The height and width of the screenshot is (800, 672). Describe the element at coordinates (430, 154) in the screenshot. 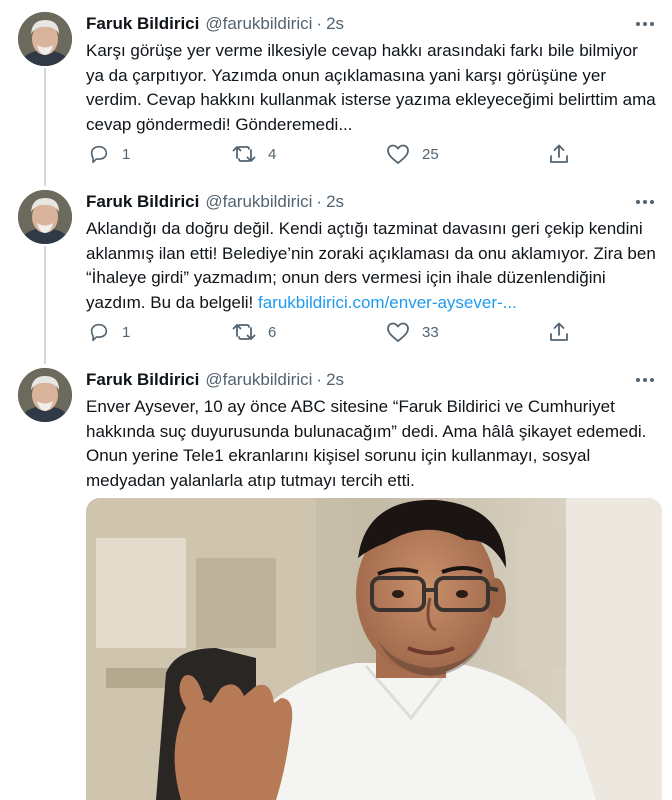

I see `like-count: 25` at that location.